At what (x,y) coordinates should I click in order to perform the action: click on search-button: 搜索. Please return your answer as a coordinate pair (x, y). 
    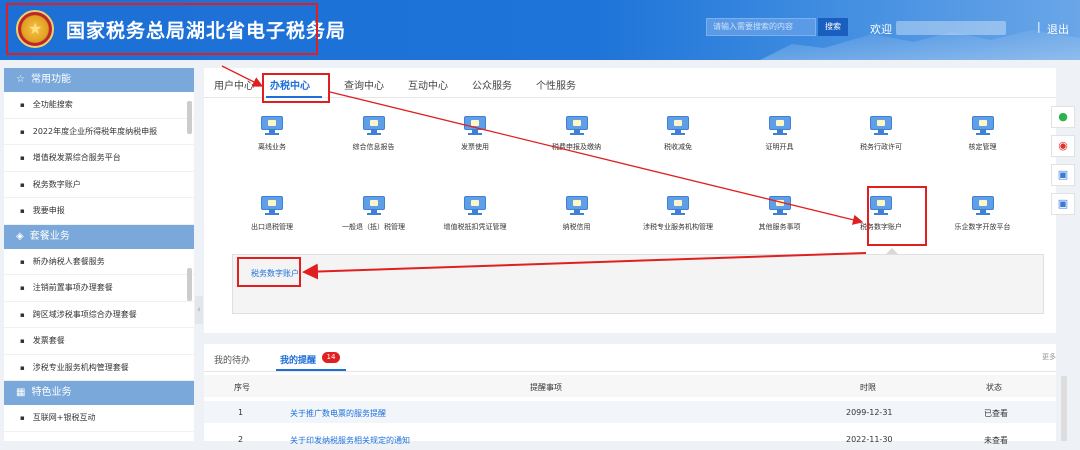
    Looking at the image, I should click on (833, 27).